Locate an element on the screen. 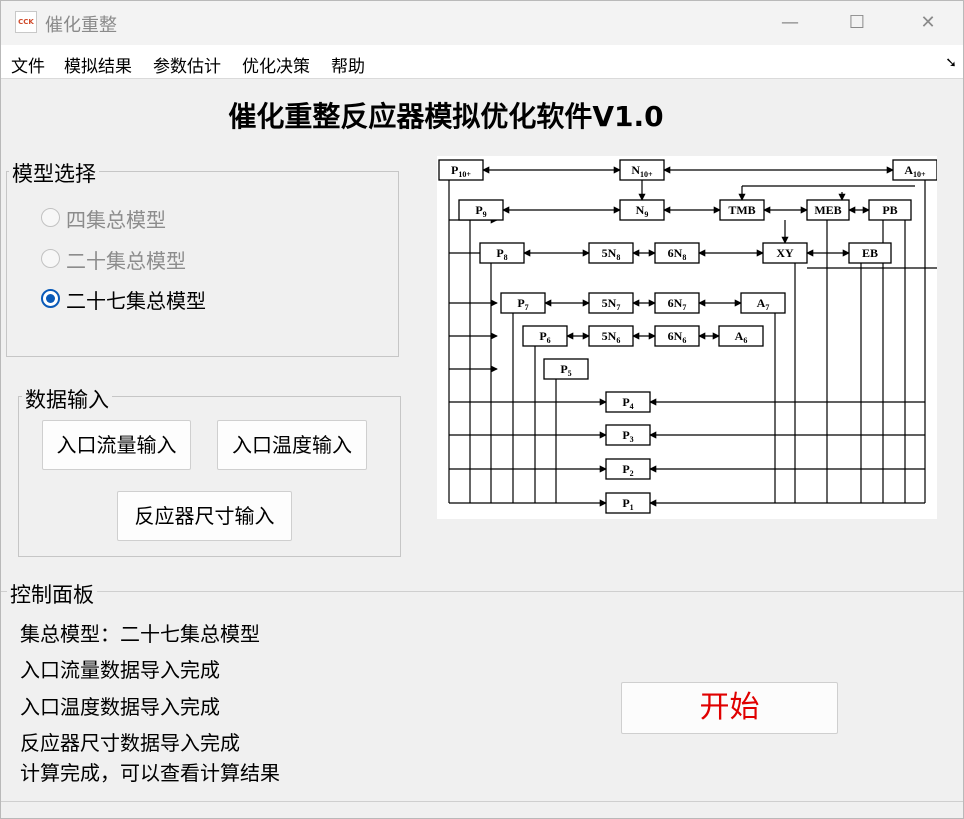 The height and width of the screenshot is (819, 964). svg-text: EB is located at coordinates (870, 253).